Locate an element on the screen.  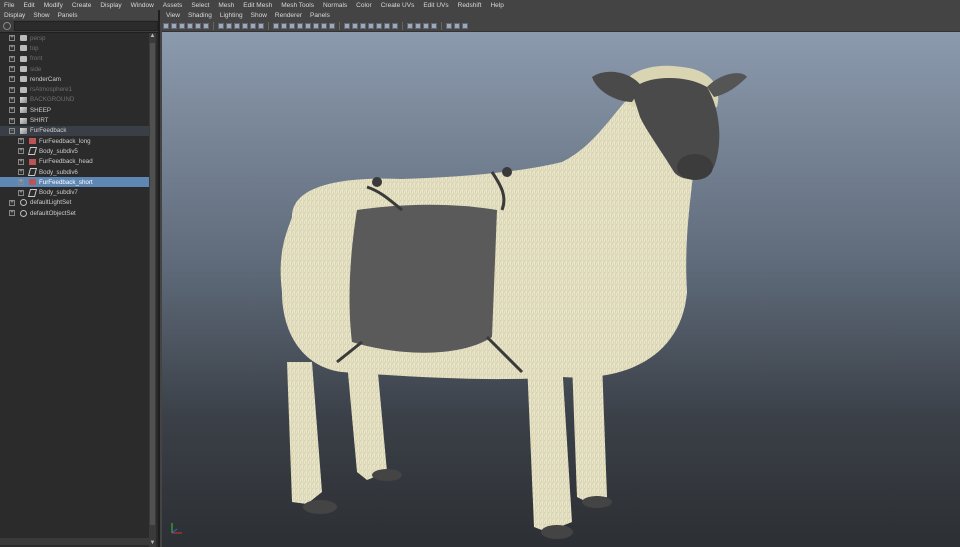
outliner-item: + top is located at coordinates (75, 48).